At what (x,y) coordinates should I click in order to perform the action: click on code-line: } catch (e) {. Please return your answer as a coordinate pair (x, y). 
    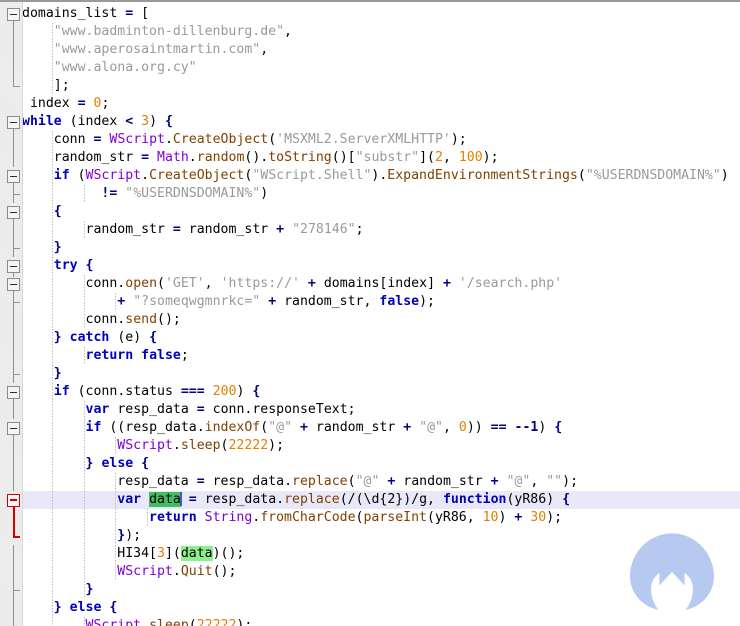
    Looking at the image, I should click on (381, 338).